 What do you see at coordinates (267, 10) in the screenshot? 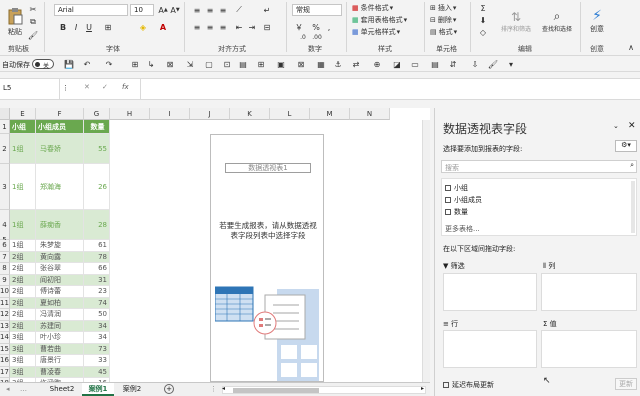
I see `wrap-text-icon: ↵` at bounding box center [267, 10].